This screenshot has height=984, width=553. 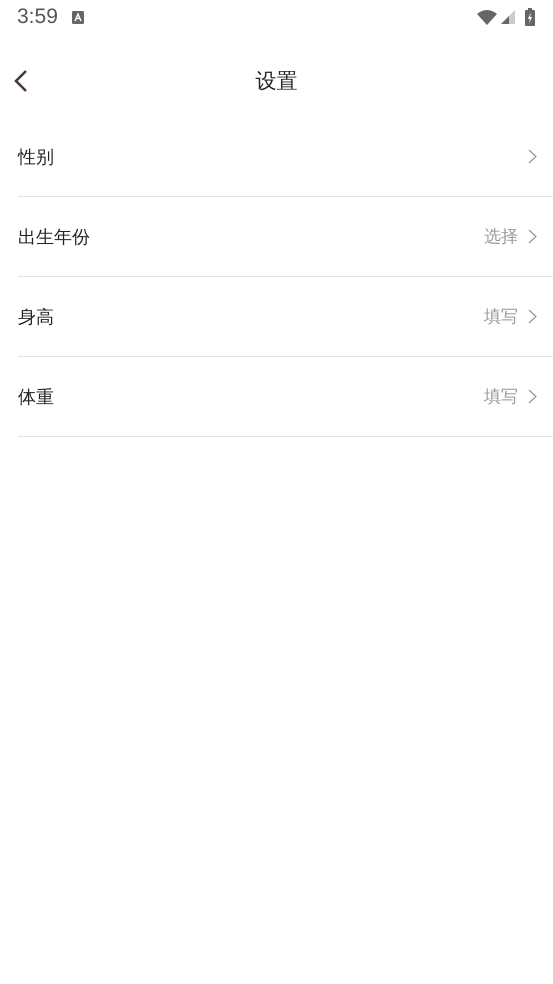 I want to click on setting-label: 出生年份, so click(x=54, y=237).